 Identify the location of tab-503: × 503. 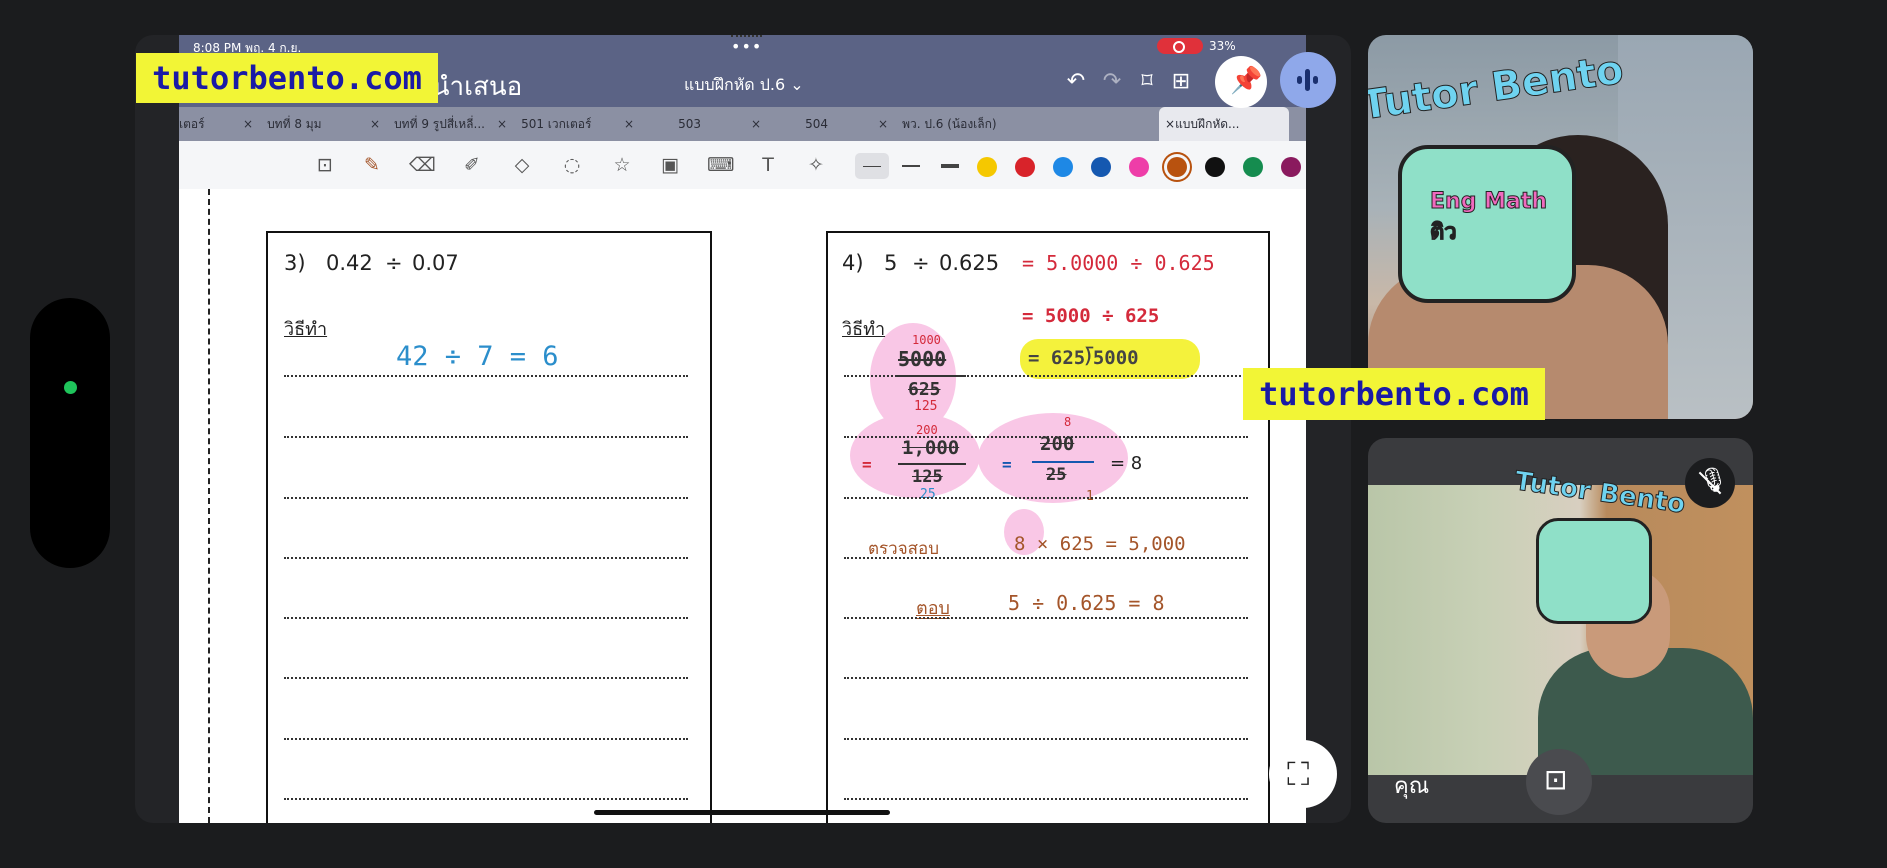
(662, 124).